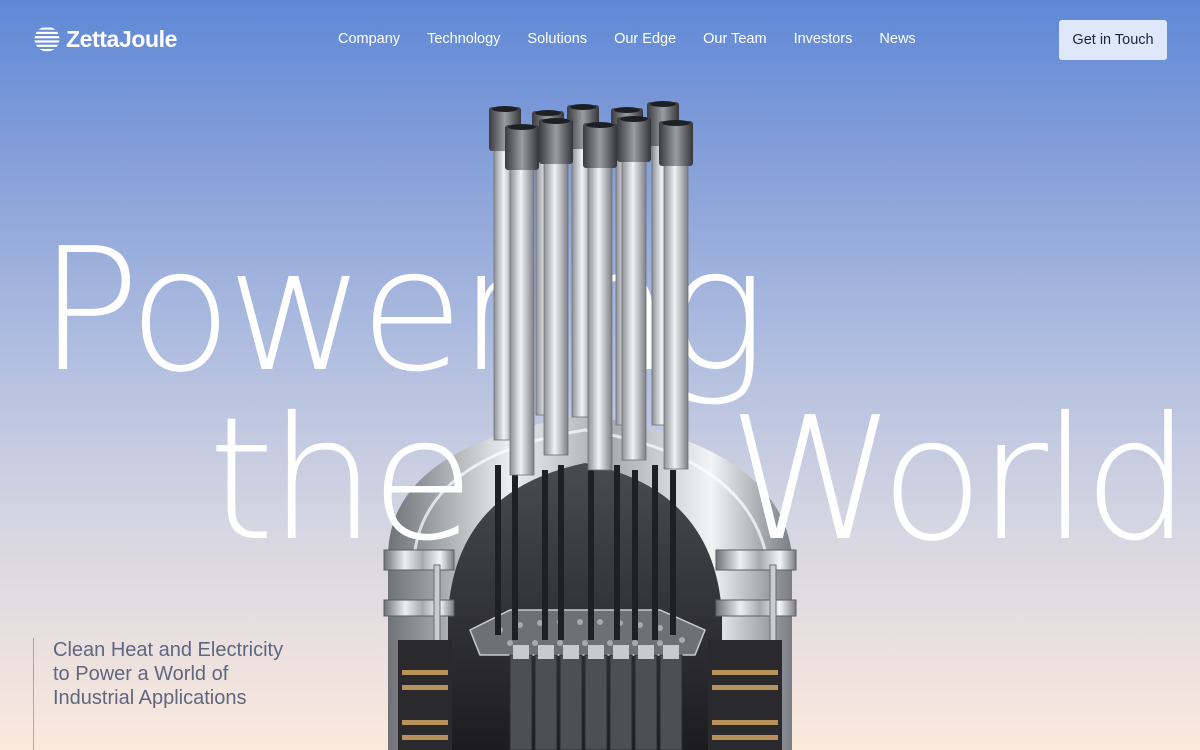 The width and height of the screenshot is (1200, 750). Describe the element at coordinates (341, 480) in the screenshot. I see `hero-headline-line2-left: the` at that location.